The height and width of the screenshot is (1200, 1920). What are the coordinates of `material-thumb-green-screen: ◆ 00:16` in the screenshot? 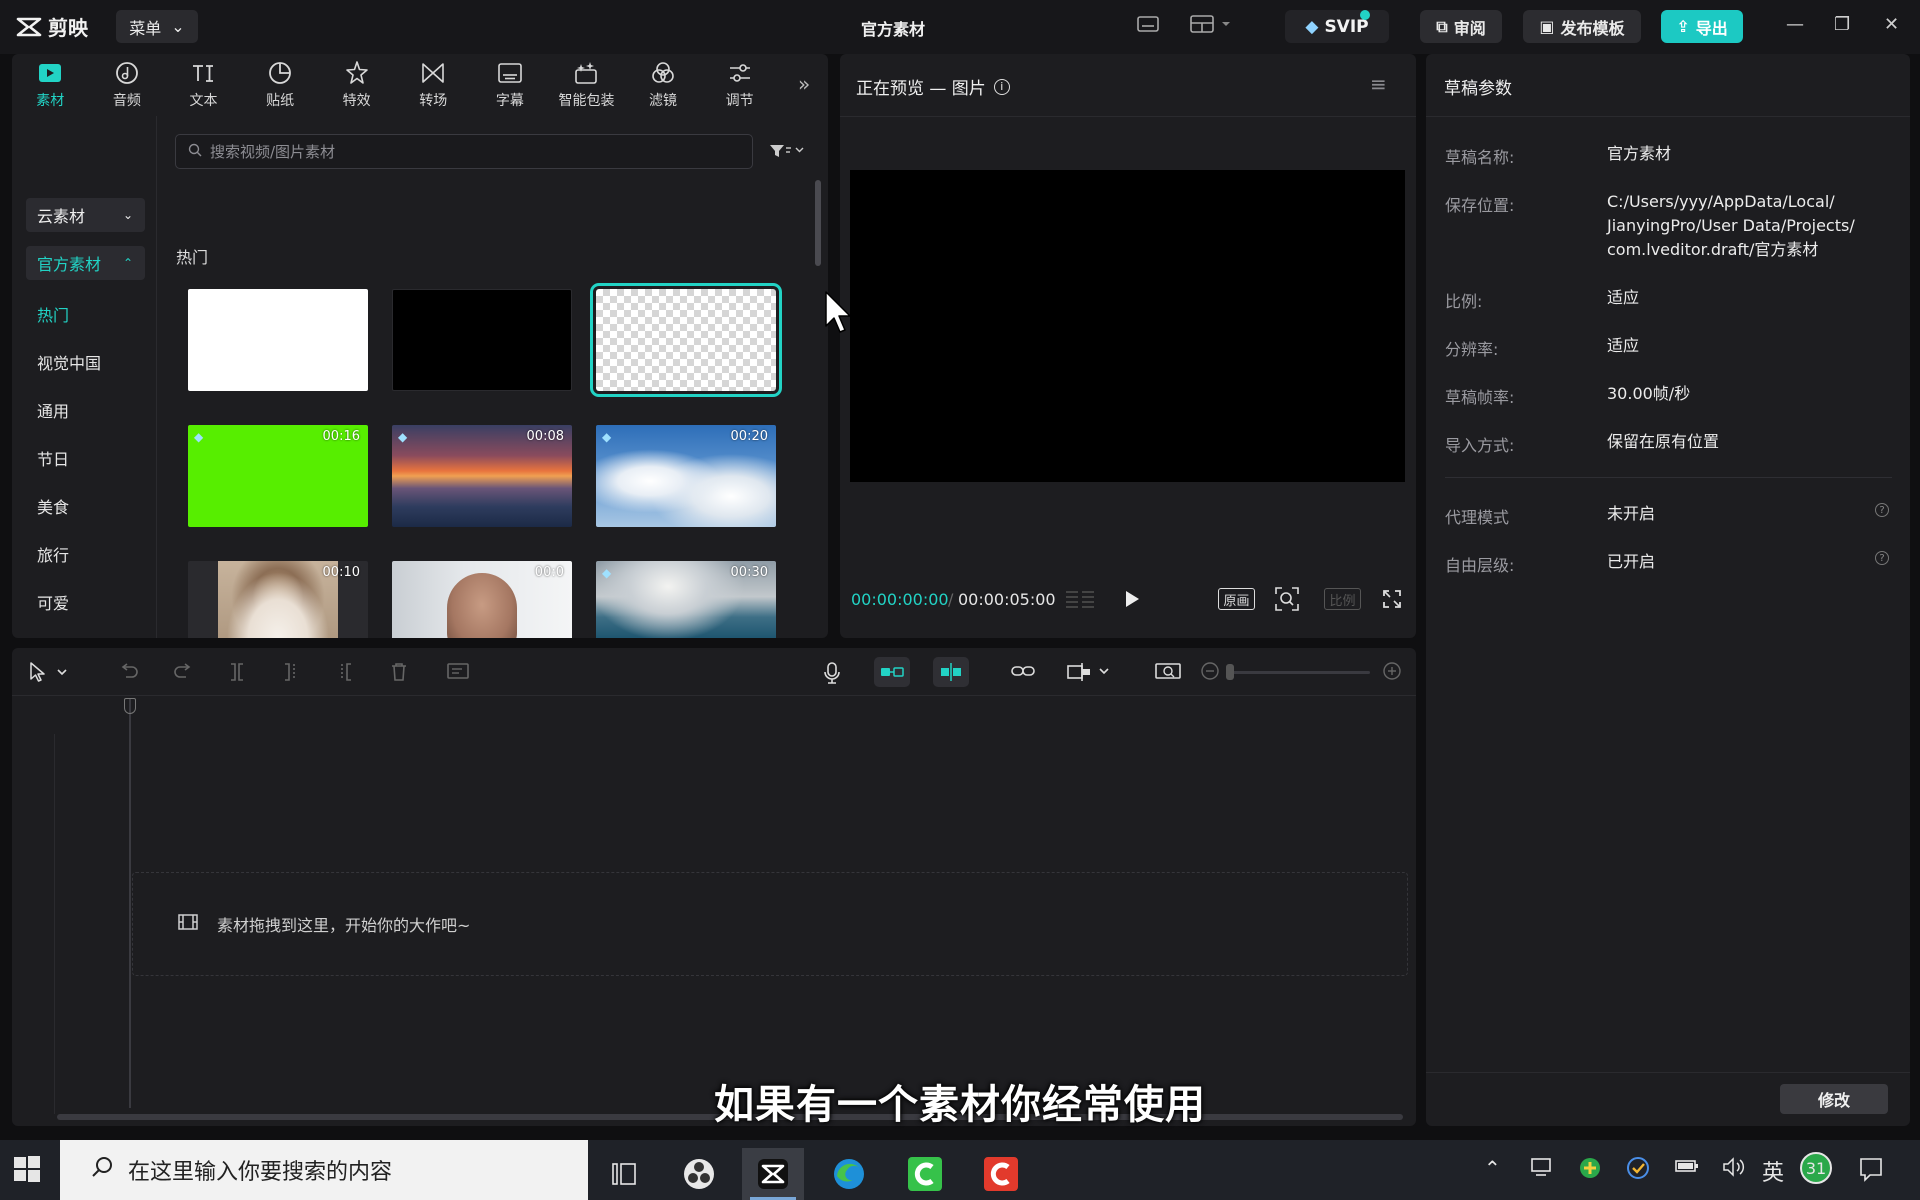 It's located at (278, 476).